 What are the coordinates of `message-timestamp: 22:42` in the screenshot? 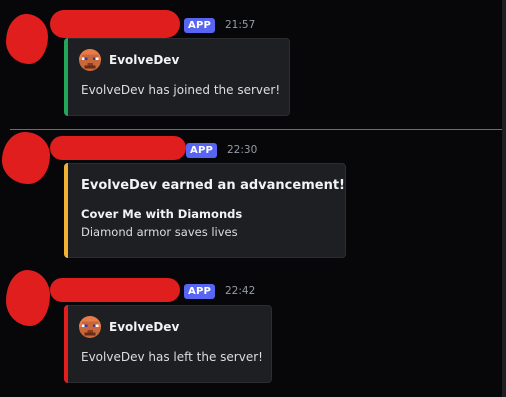 It's located at (240, 291).